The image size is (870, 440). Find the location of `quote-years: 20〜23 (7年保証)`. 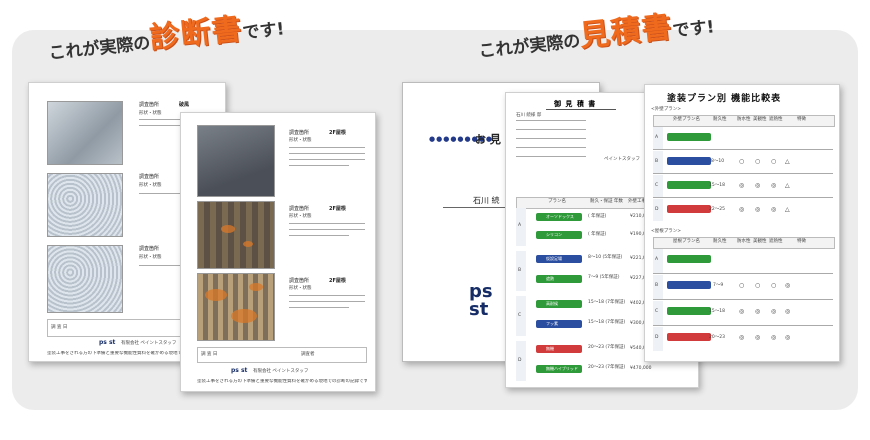

quote-years: 20〜23 (7年保証) is located at coordinates (607, 347).